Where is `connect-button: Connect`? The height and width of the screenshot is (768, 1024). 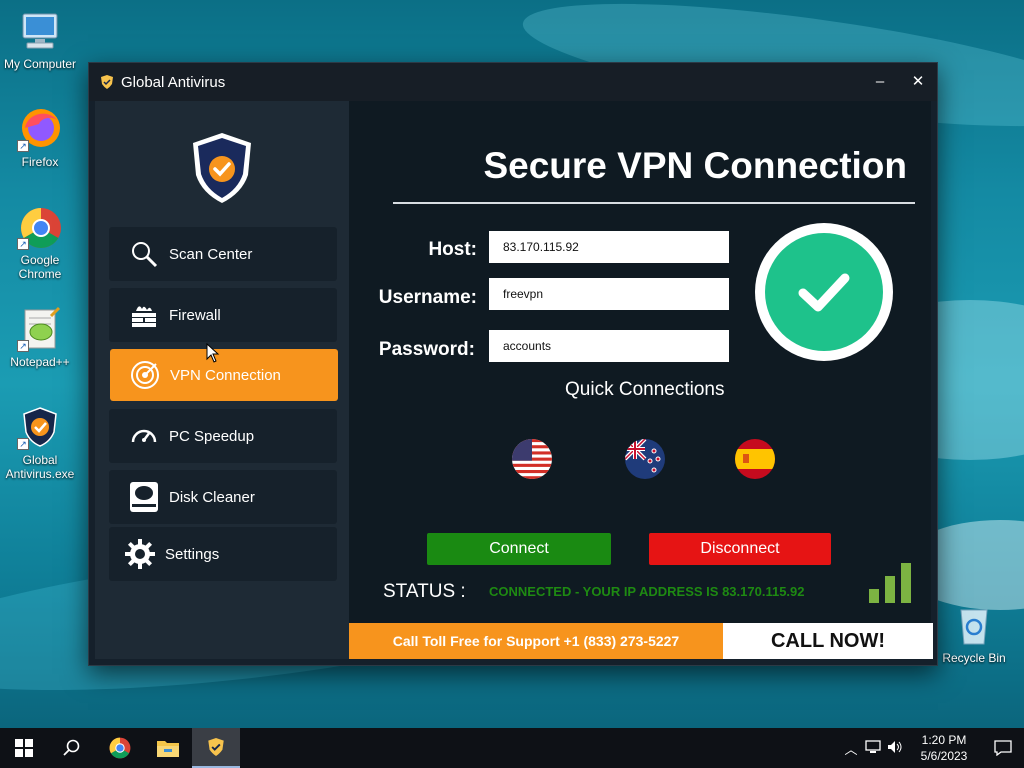 connect-button: Connect is located at coordinates (519, 549).